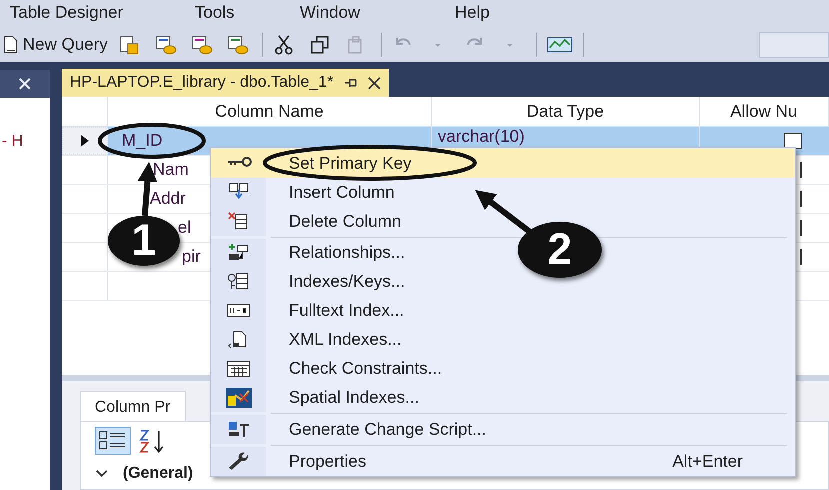 This screenshot has height=490, width=829. Describe the element at coordinates (97, 14) in the screenshot. I see `menu-item: Table Designer` at that location.